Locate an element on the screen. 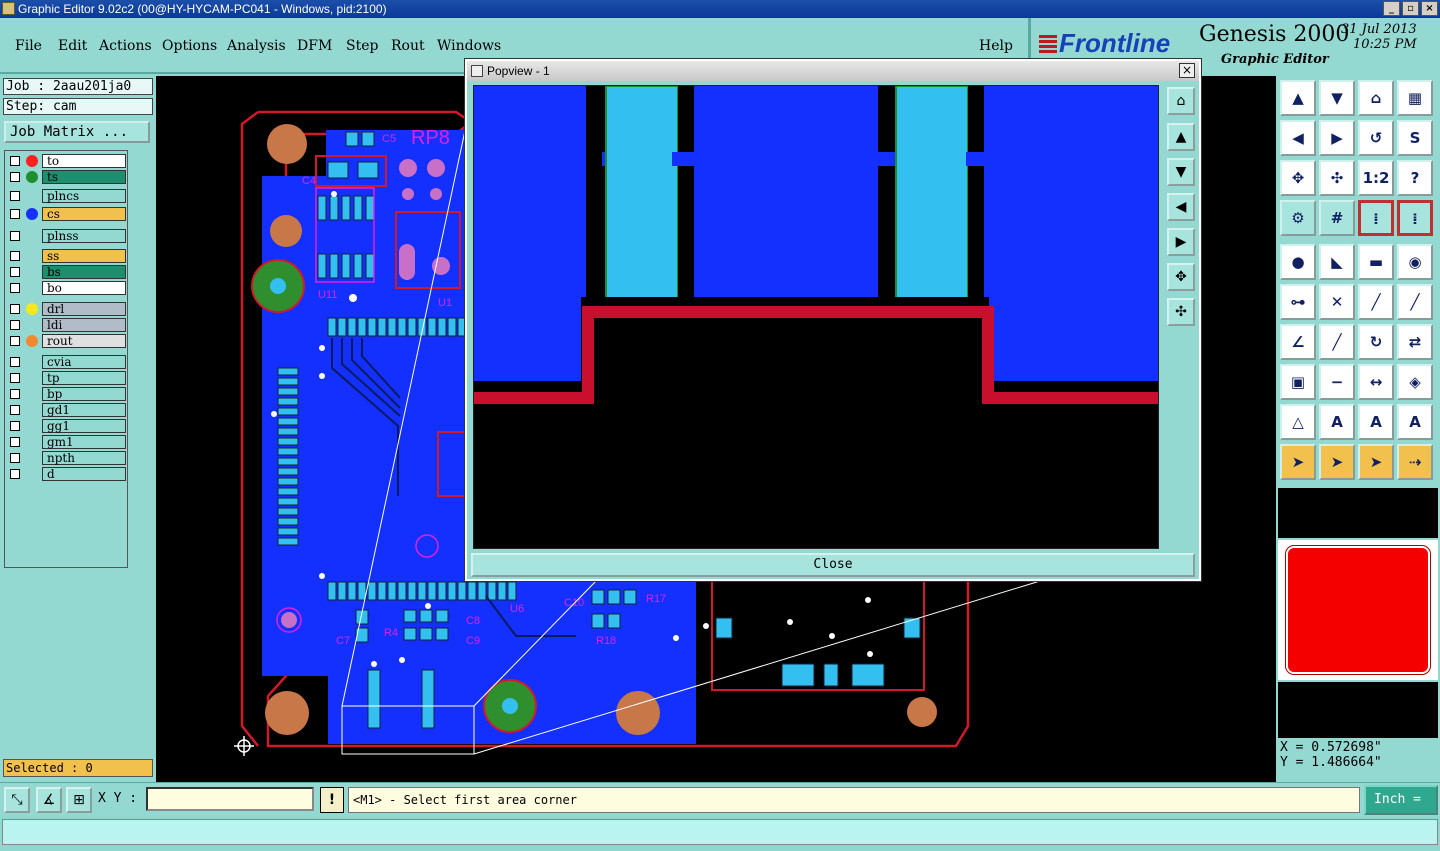  a-shape-2-icon: A is located at coordinates (1376, 422).